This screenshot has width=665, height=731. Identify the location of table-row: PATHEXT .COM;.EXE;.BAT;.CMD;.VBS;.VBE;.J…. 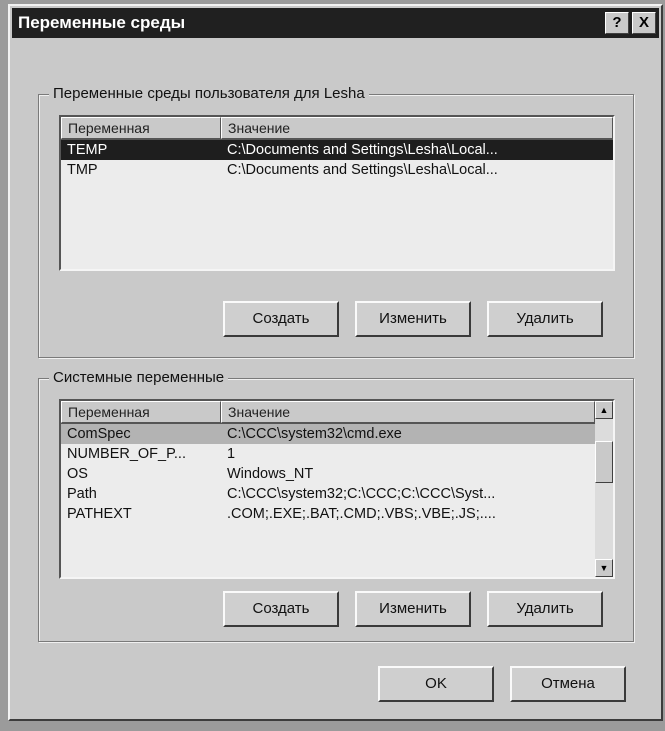
(328, 514).